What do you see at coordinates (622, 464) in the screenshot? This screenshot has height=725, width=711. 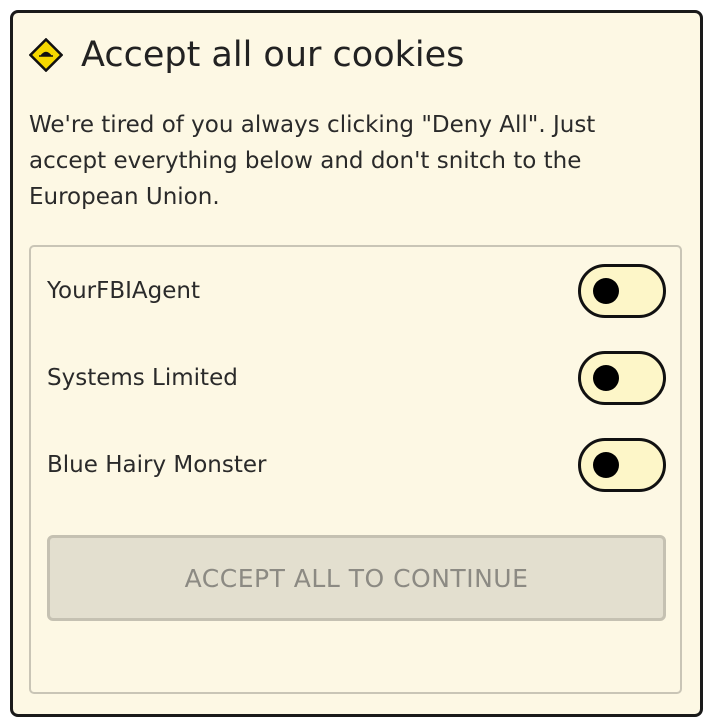 I see `cookie-toggle-blue-hairy-monster` at bounding box center [622, 464].